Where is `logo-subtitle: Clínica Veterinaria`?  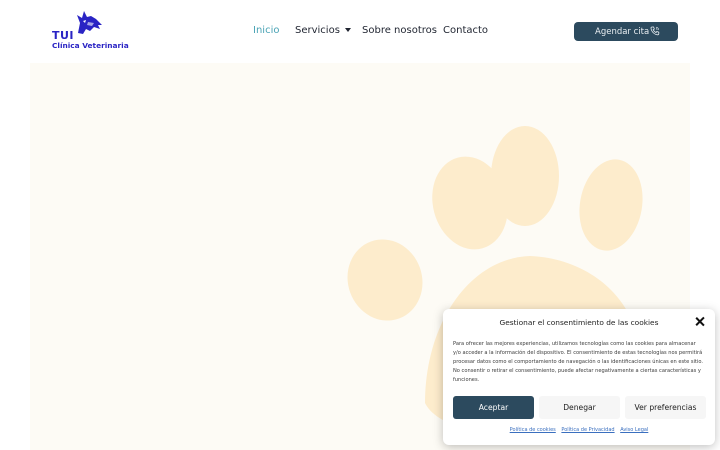 logo-subtitle: Clínica Veterinaria is located at coordinates (90, 45).